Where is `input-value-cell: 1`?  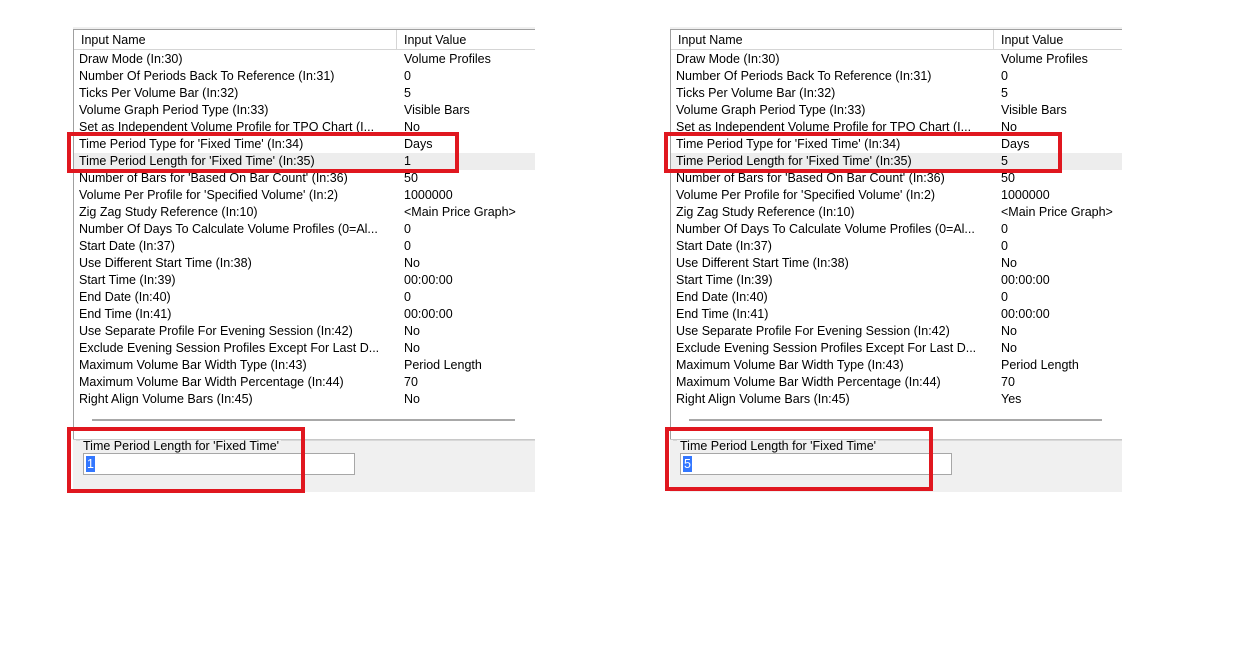 input-value-cell: 1 is located at coordinates (469, 161).